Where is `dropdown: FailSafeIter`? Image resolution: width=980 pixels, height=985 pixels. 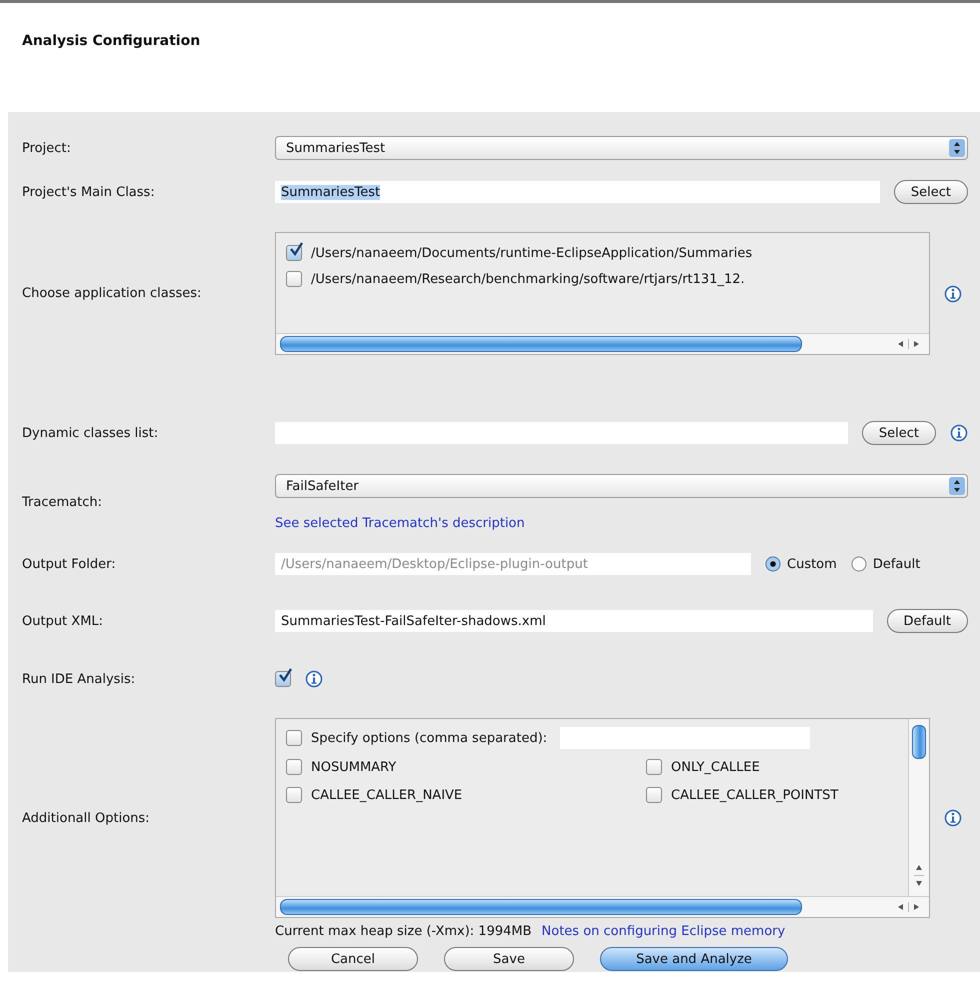
dropdown: FailSafeIter is located at coordinates (621, 486).